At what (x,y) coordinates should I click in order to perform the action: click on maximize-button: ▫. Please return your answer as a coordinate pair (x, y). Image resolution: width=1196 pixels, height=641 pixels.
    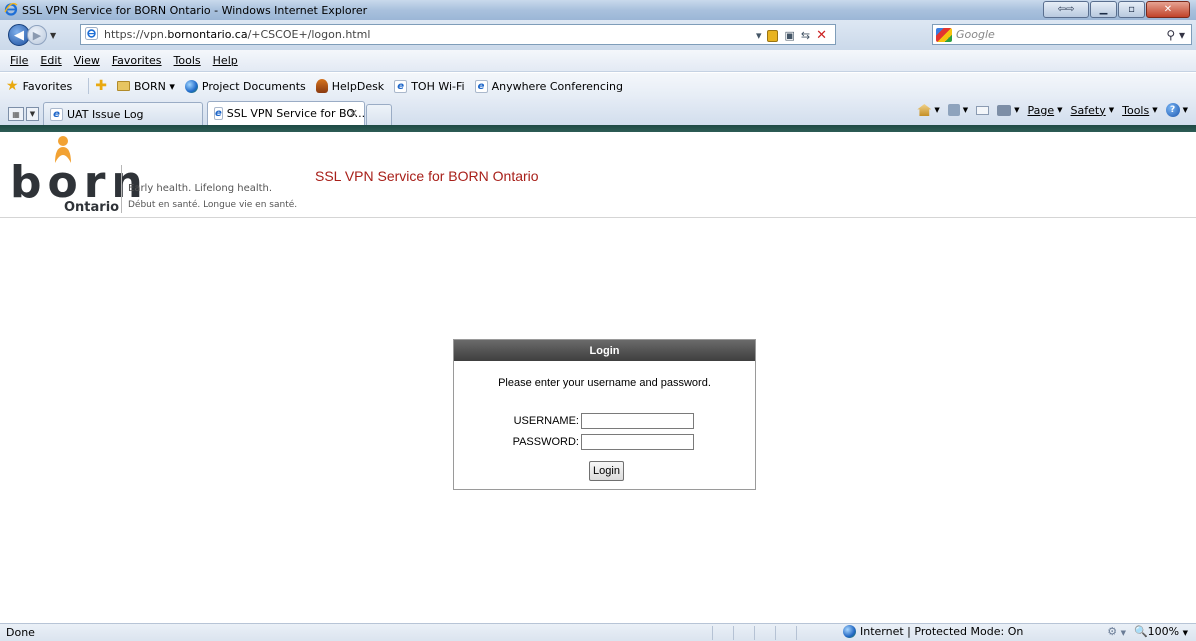
    Looking at the image, I should click on (1131, 9).